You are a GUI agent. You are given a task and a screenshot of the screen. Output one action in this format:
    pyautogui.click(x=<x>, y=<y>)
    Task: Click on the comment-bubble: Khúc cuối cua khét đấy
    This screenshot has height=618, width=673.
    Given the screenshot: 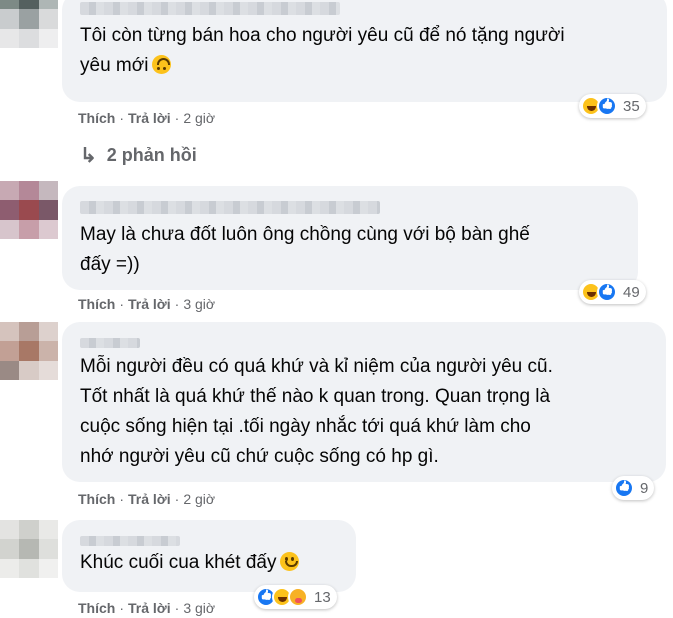 What is the action you would take?
    pyautogui.click(x=209, y=556)
    